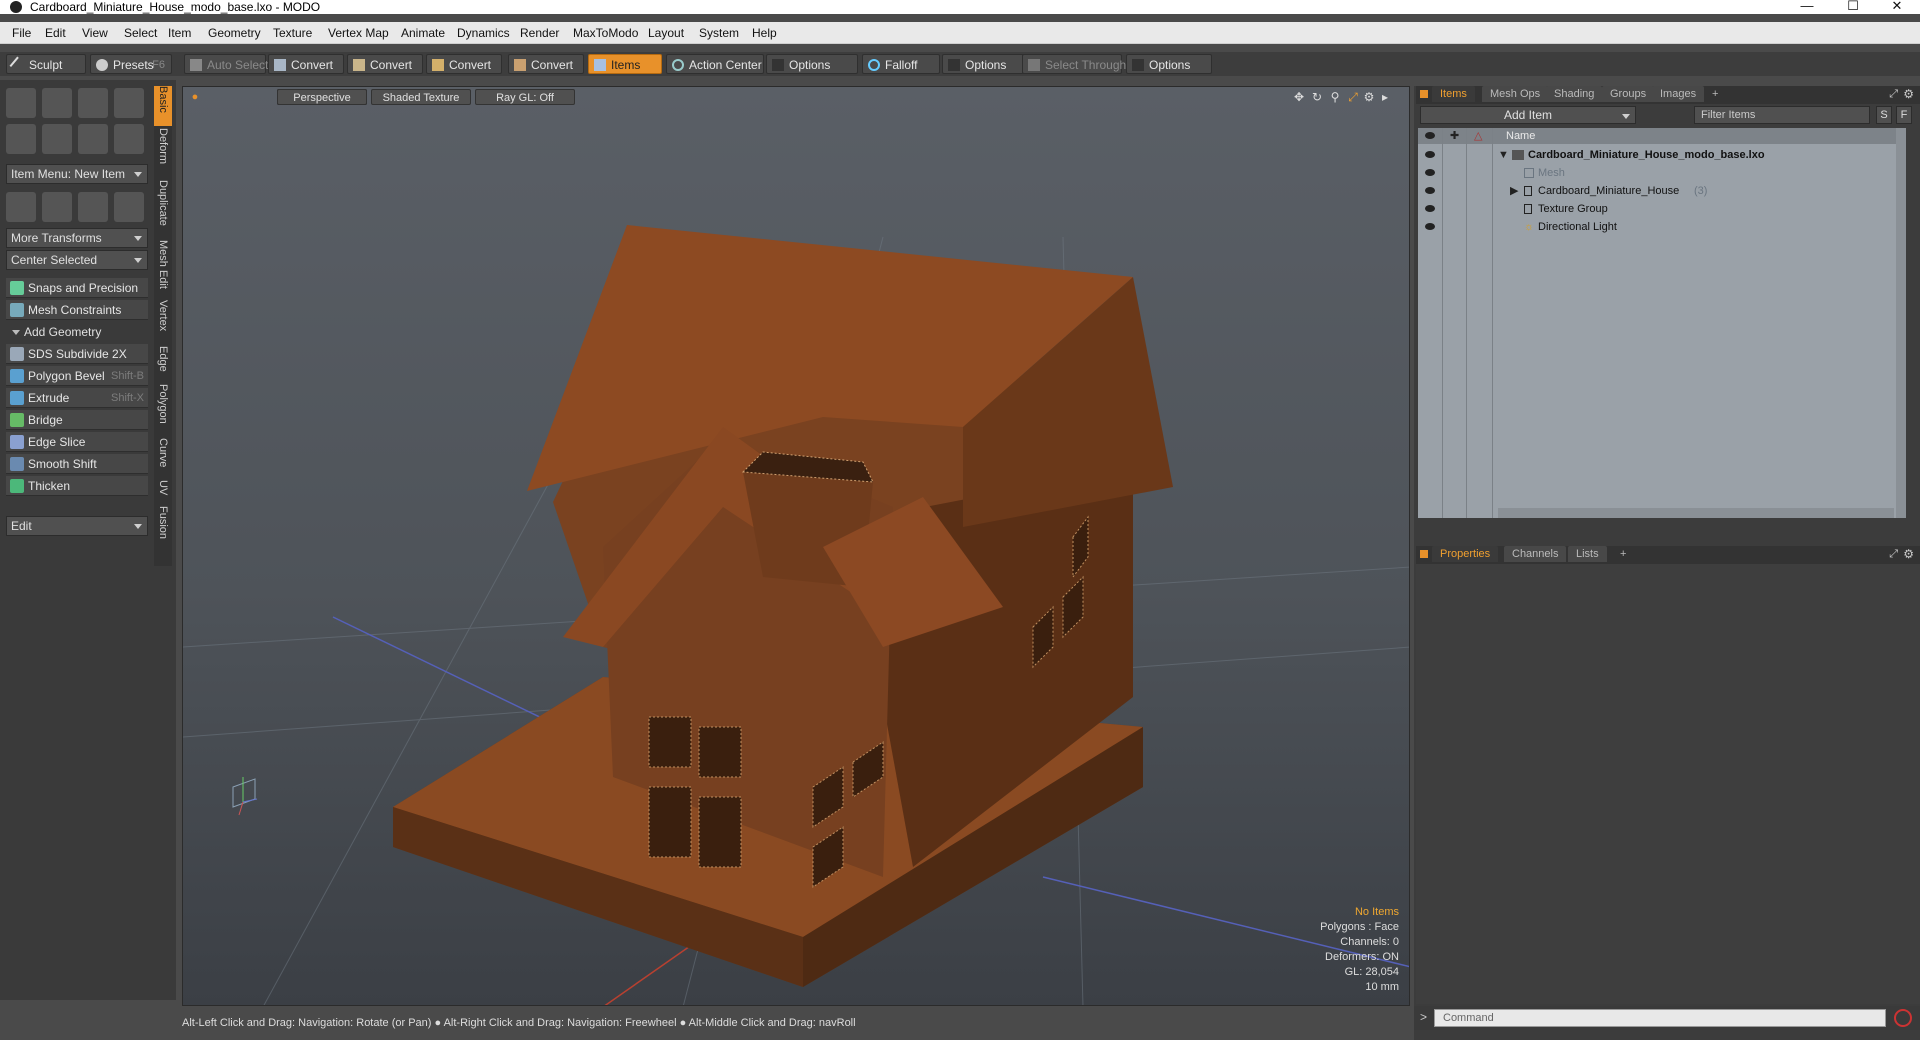 The height and width of the screenshot is (1040, 1920). What do you see at coordinates (306, 64) in the screenshot?
I see `convert-vertices-button: Convert` at bounding box center [306, 64].